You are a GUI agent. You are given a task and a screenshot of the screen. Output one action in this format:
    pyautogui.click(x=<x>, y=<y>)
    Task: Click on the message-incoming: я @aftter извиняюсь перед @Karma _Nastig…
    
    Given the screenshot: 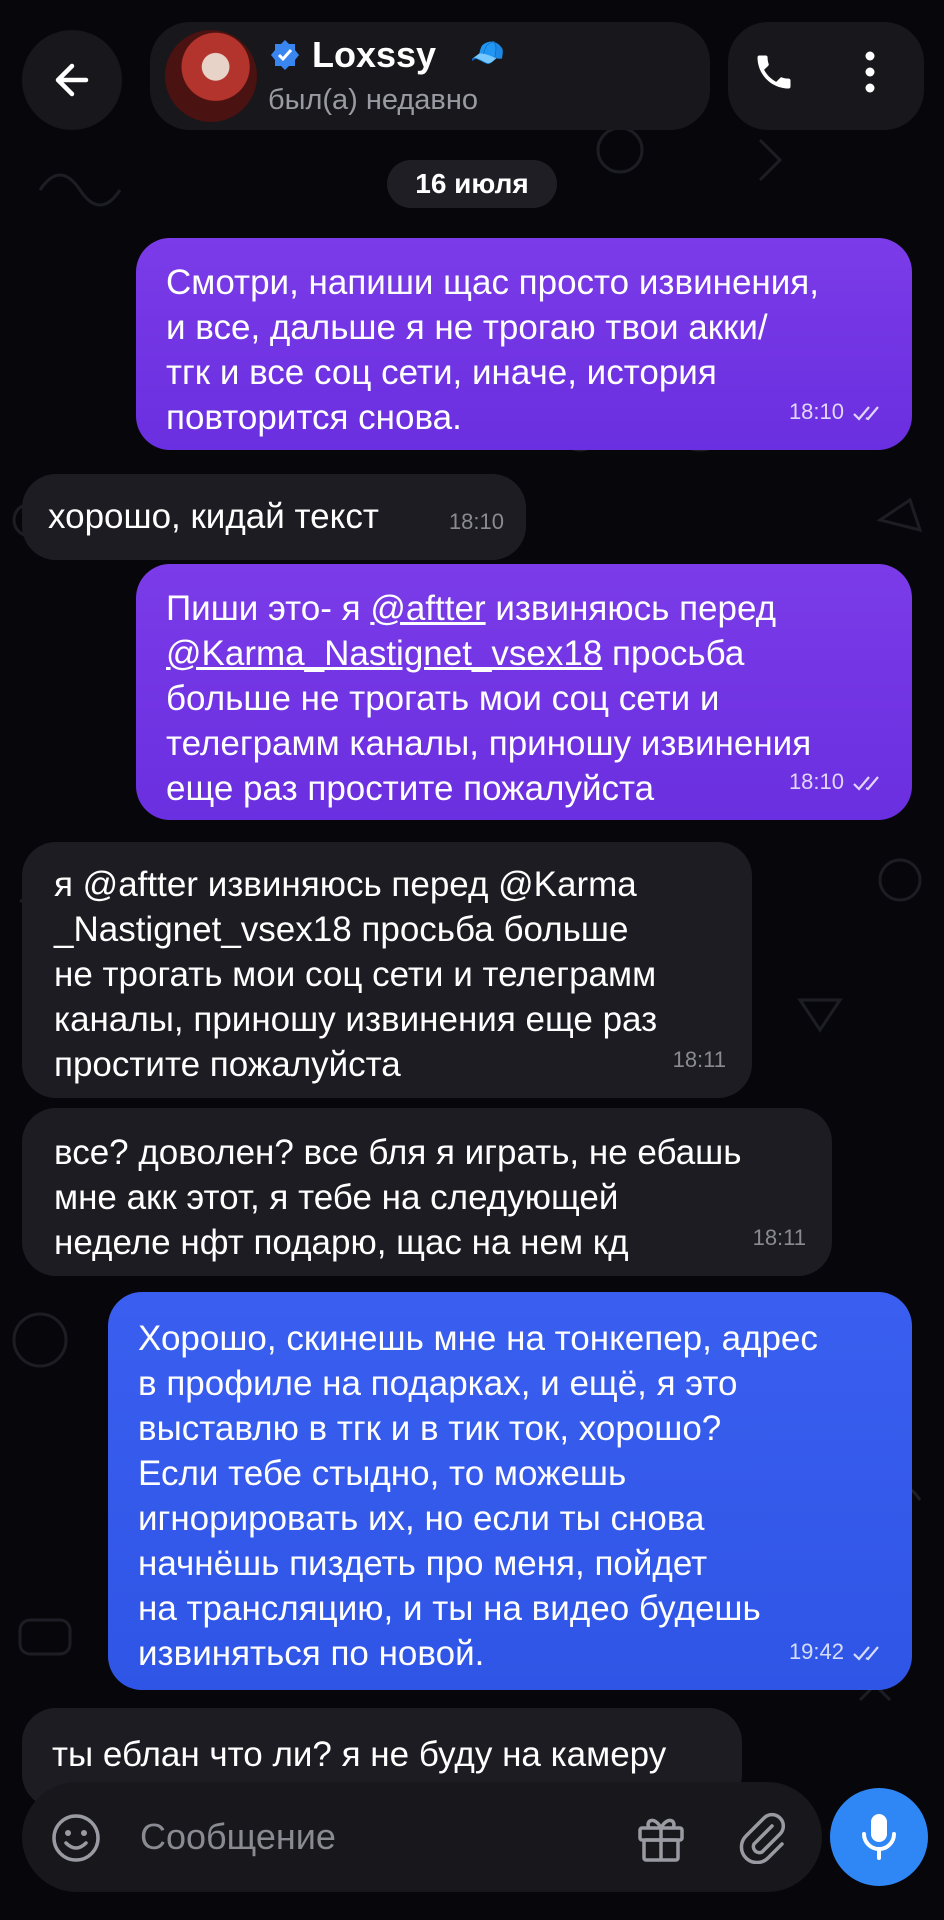 What is the action you would take?
    pyautogui.click(x=387, y=970)
    